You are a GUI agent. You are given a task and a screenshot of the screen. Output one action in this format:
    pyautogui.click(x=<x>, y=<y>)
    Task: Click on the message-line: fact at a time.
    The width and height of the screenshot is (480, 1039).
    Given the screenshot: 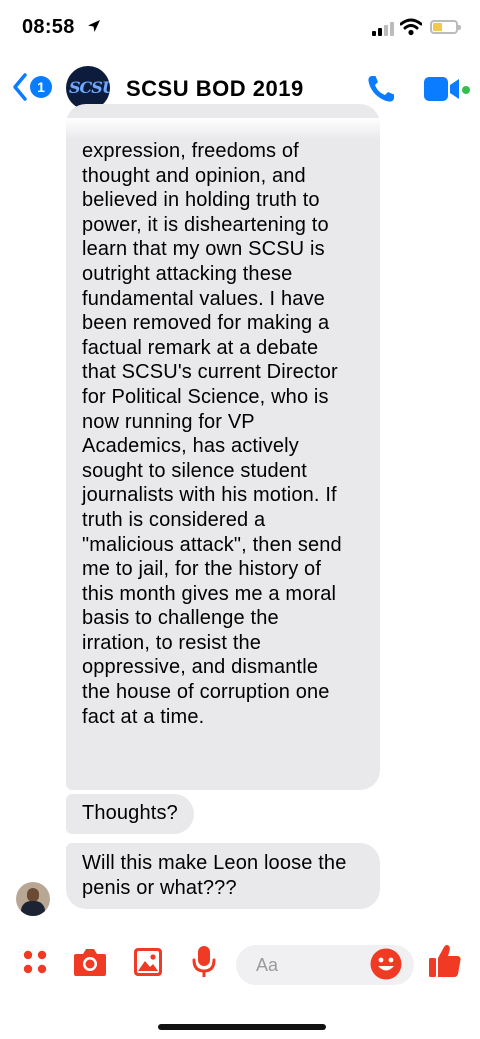 What is the action you would take?
    pyautogui.click(x=143, y=716)
    